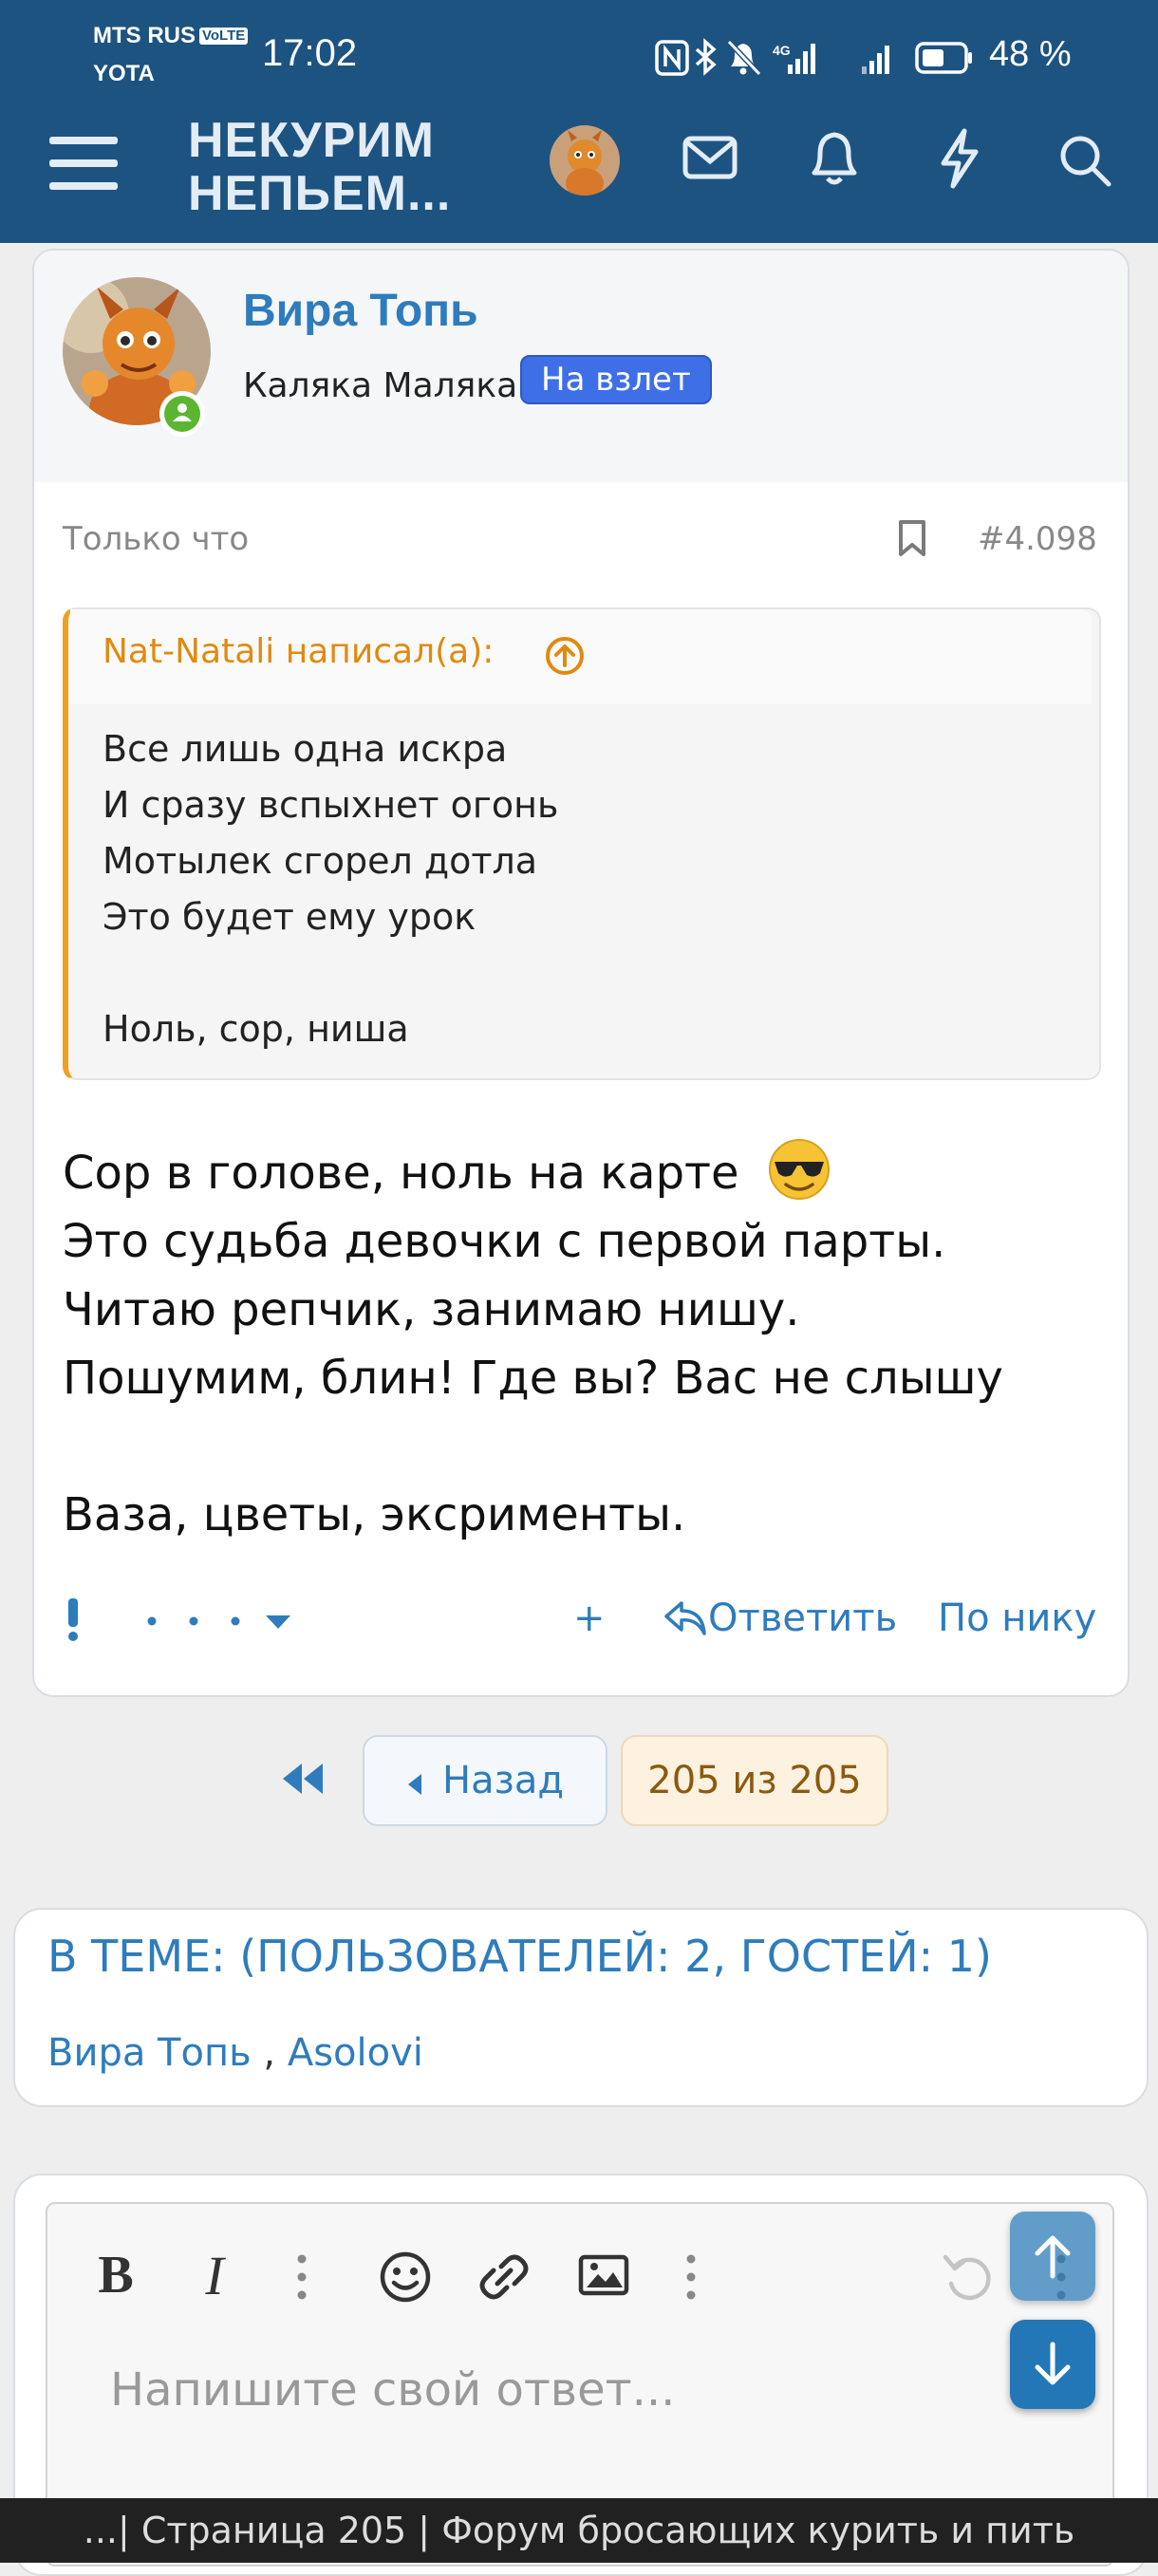 This screenshot has height=2576, width=1158. I want to click on quote-line: Мотылек сгорел дотла, so click(320, 861).